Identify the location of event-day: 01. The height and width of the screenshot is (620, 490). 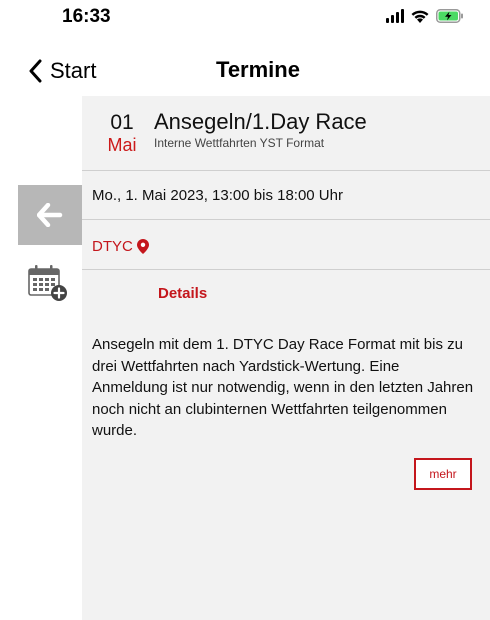
(122, 122).